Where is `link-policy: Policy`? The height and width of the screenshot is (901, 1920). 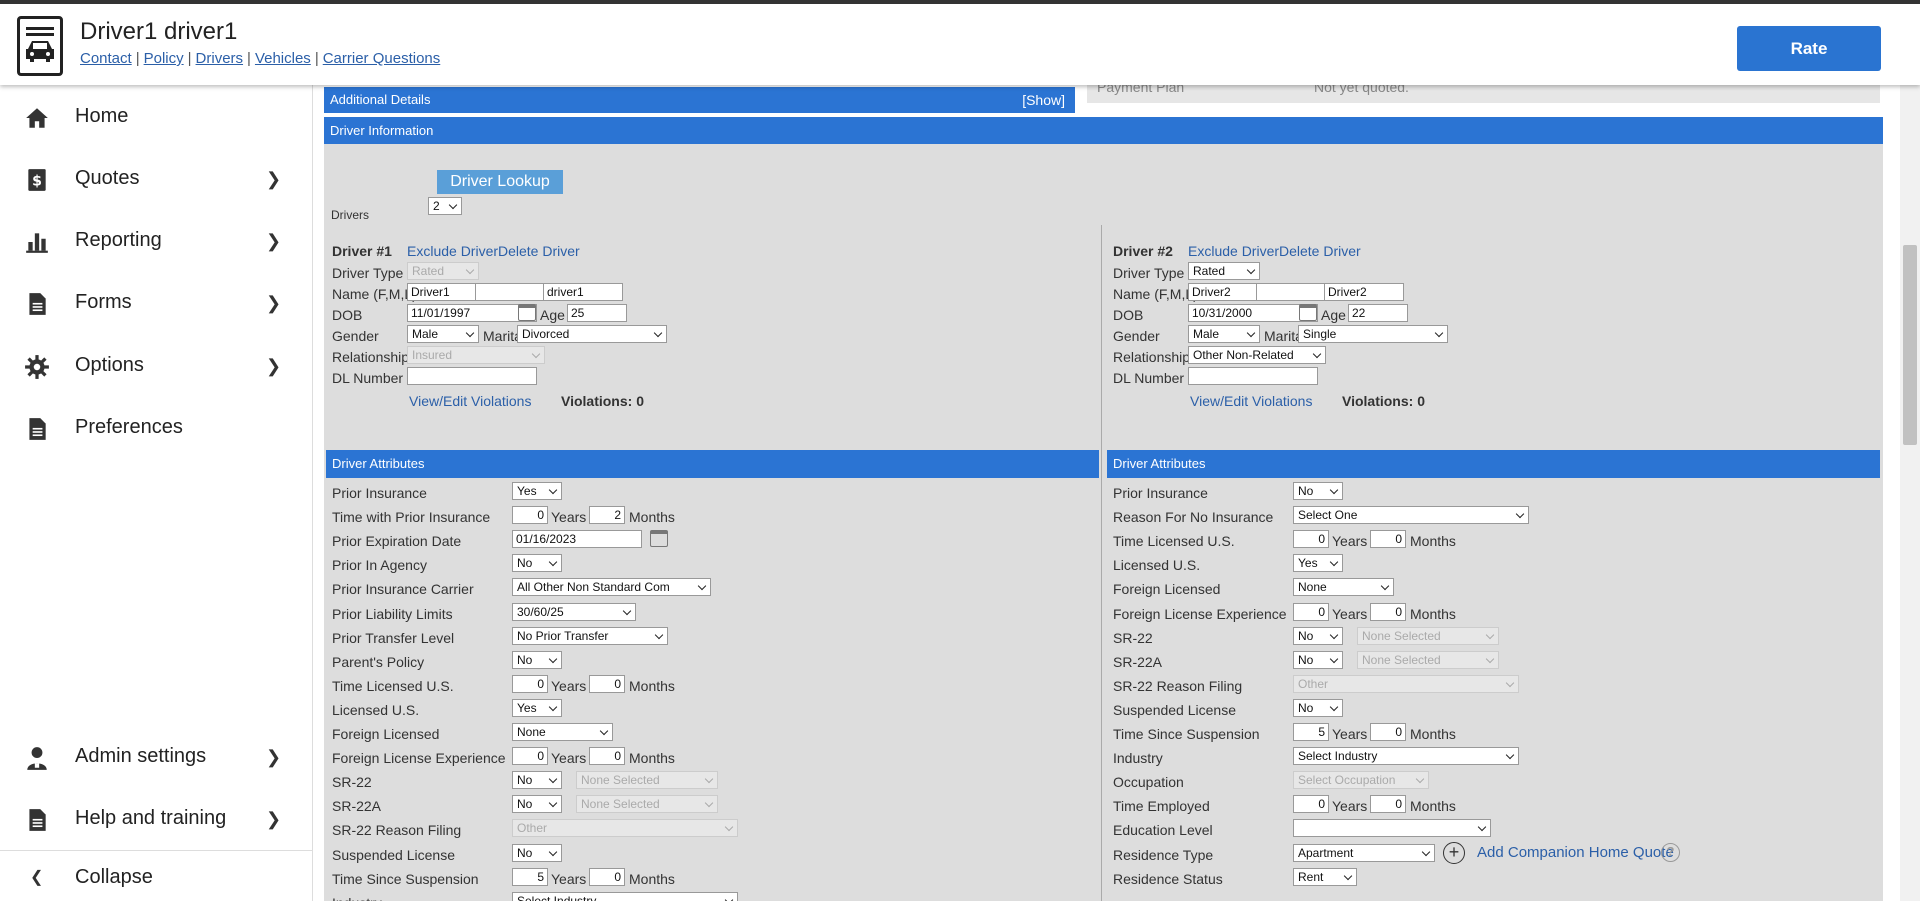
link-policy: Policy is located at coordinates (164, 58).